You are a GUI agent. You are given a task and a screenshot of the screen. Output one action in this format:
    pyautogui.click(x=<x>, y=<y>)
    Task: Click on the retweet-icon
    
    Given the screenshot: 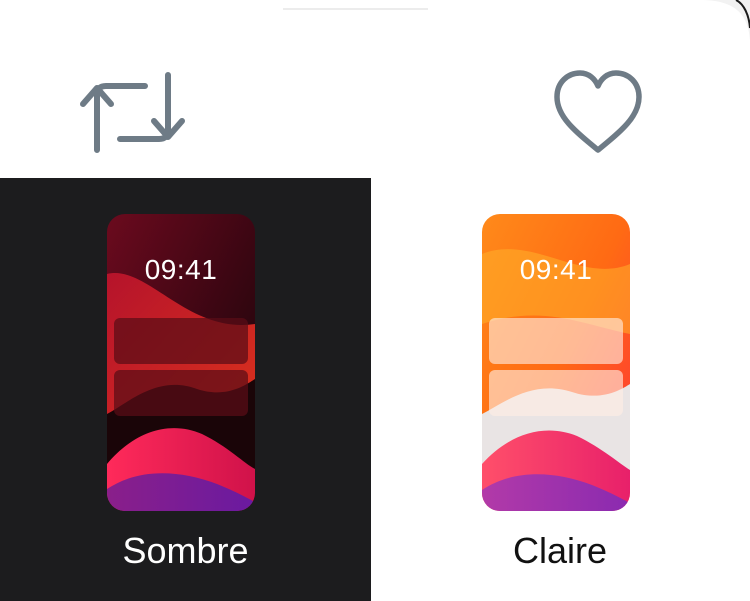 What is the action you would take?
    pyautogui.click(x=132, y=112)
    